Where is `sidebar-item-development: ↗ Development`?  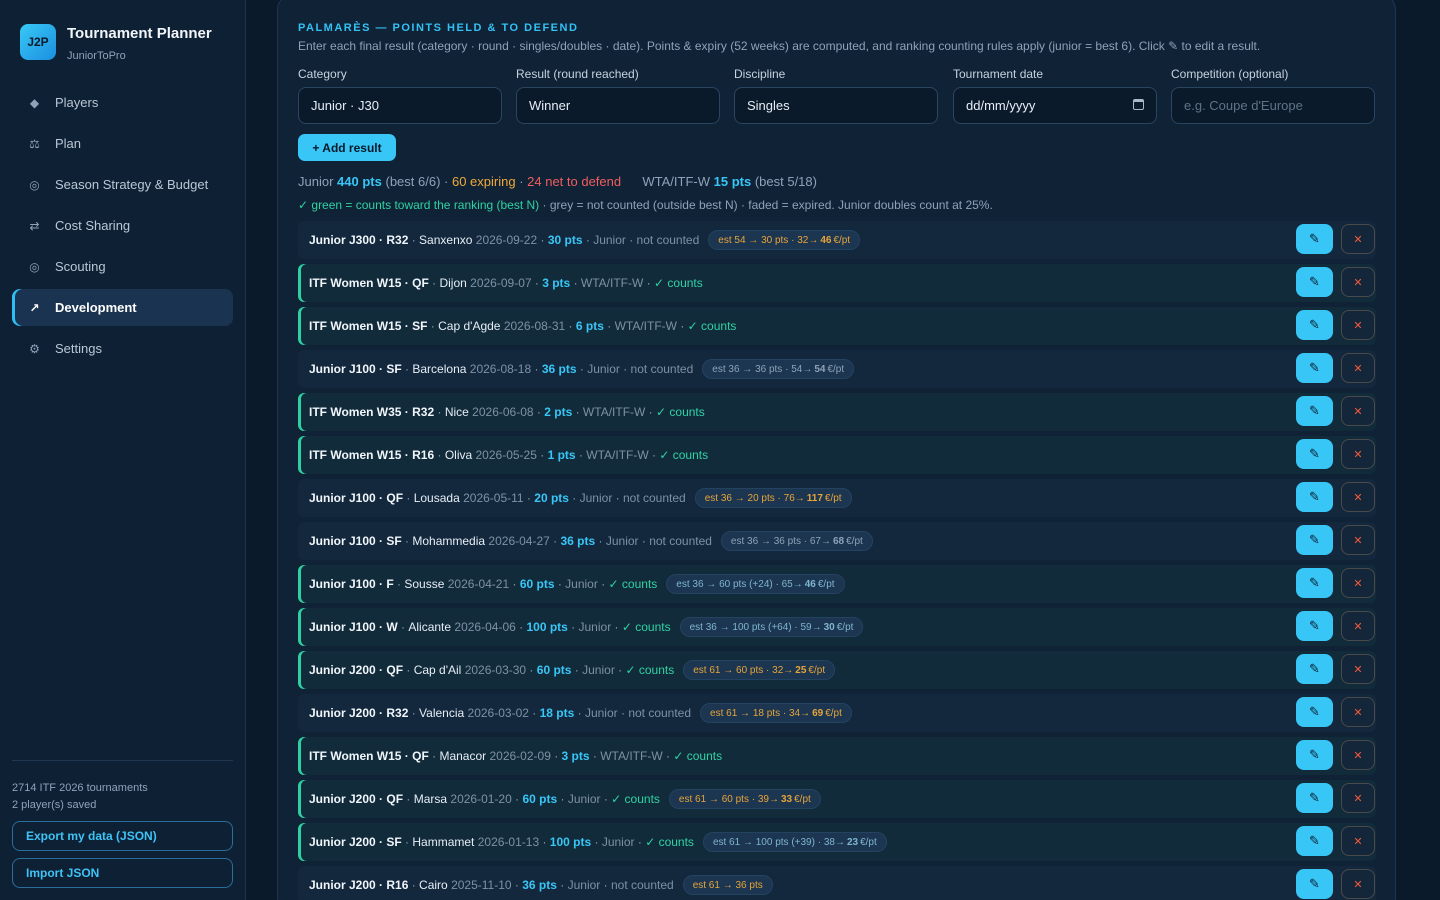
sidebar-item-development: ↗ Development is located at coordinates (122, 307).